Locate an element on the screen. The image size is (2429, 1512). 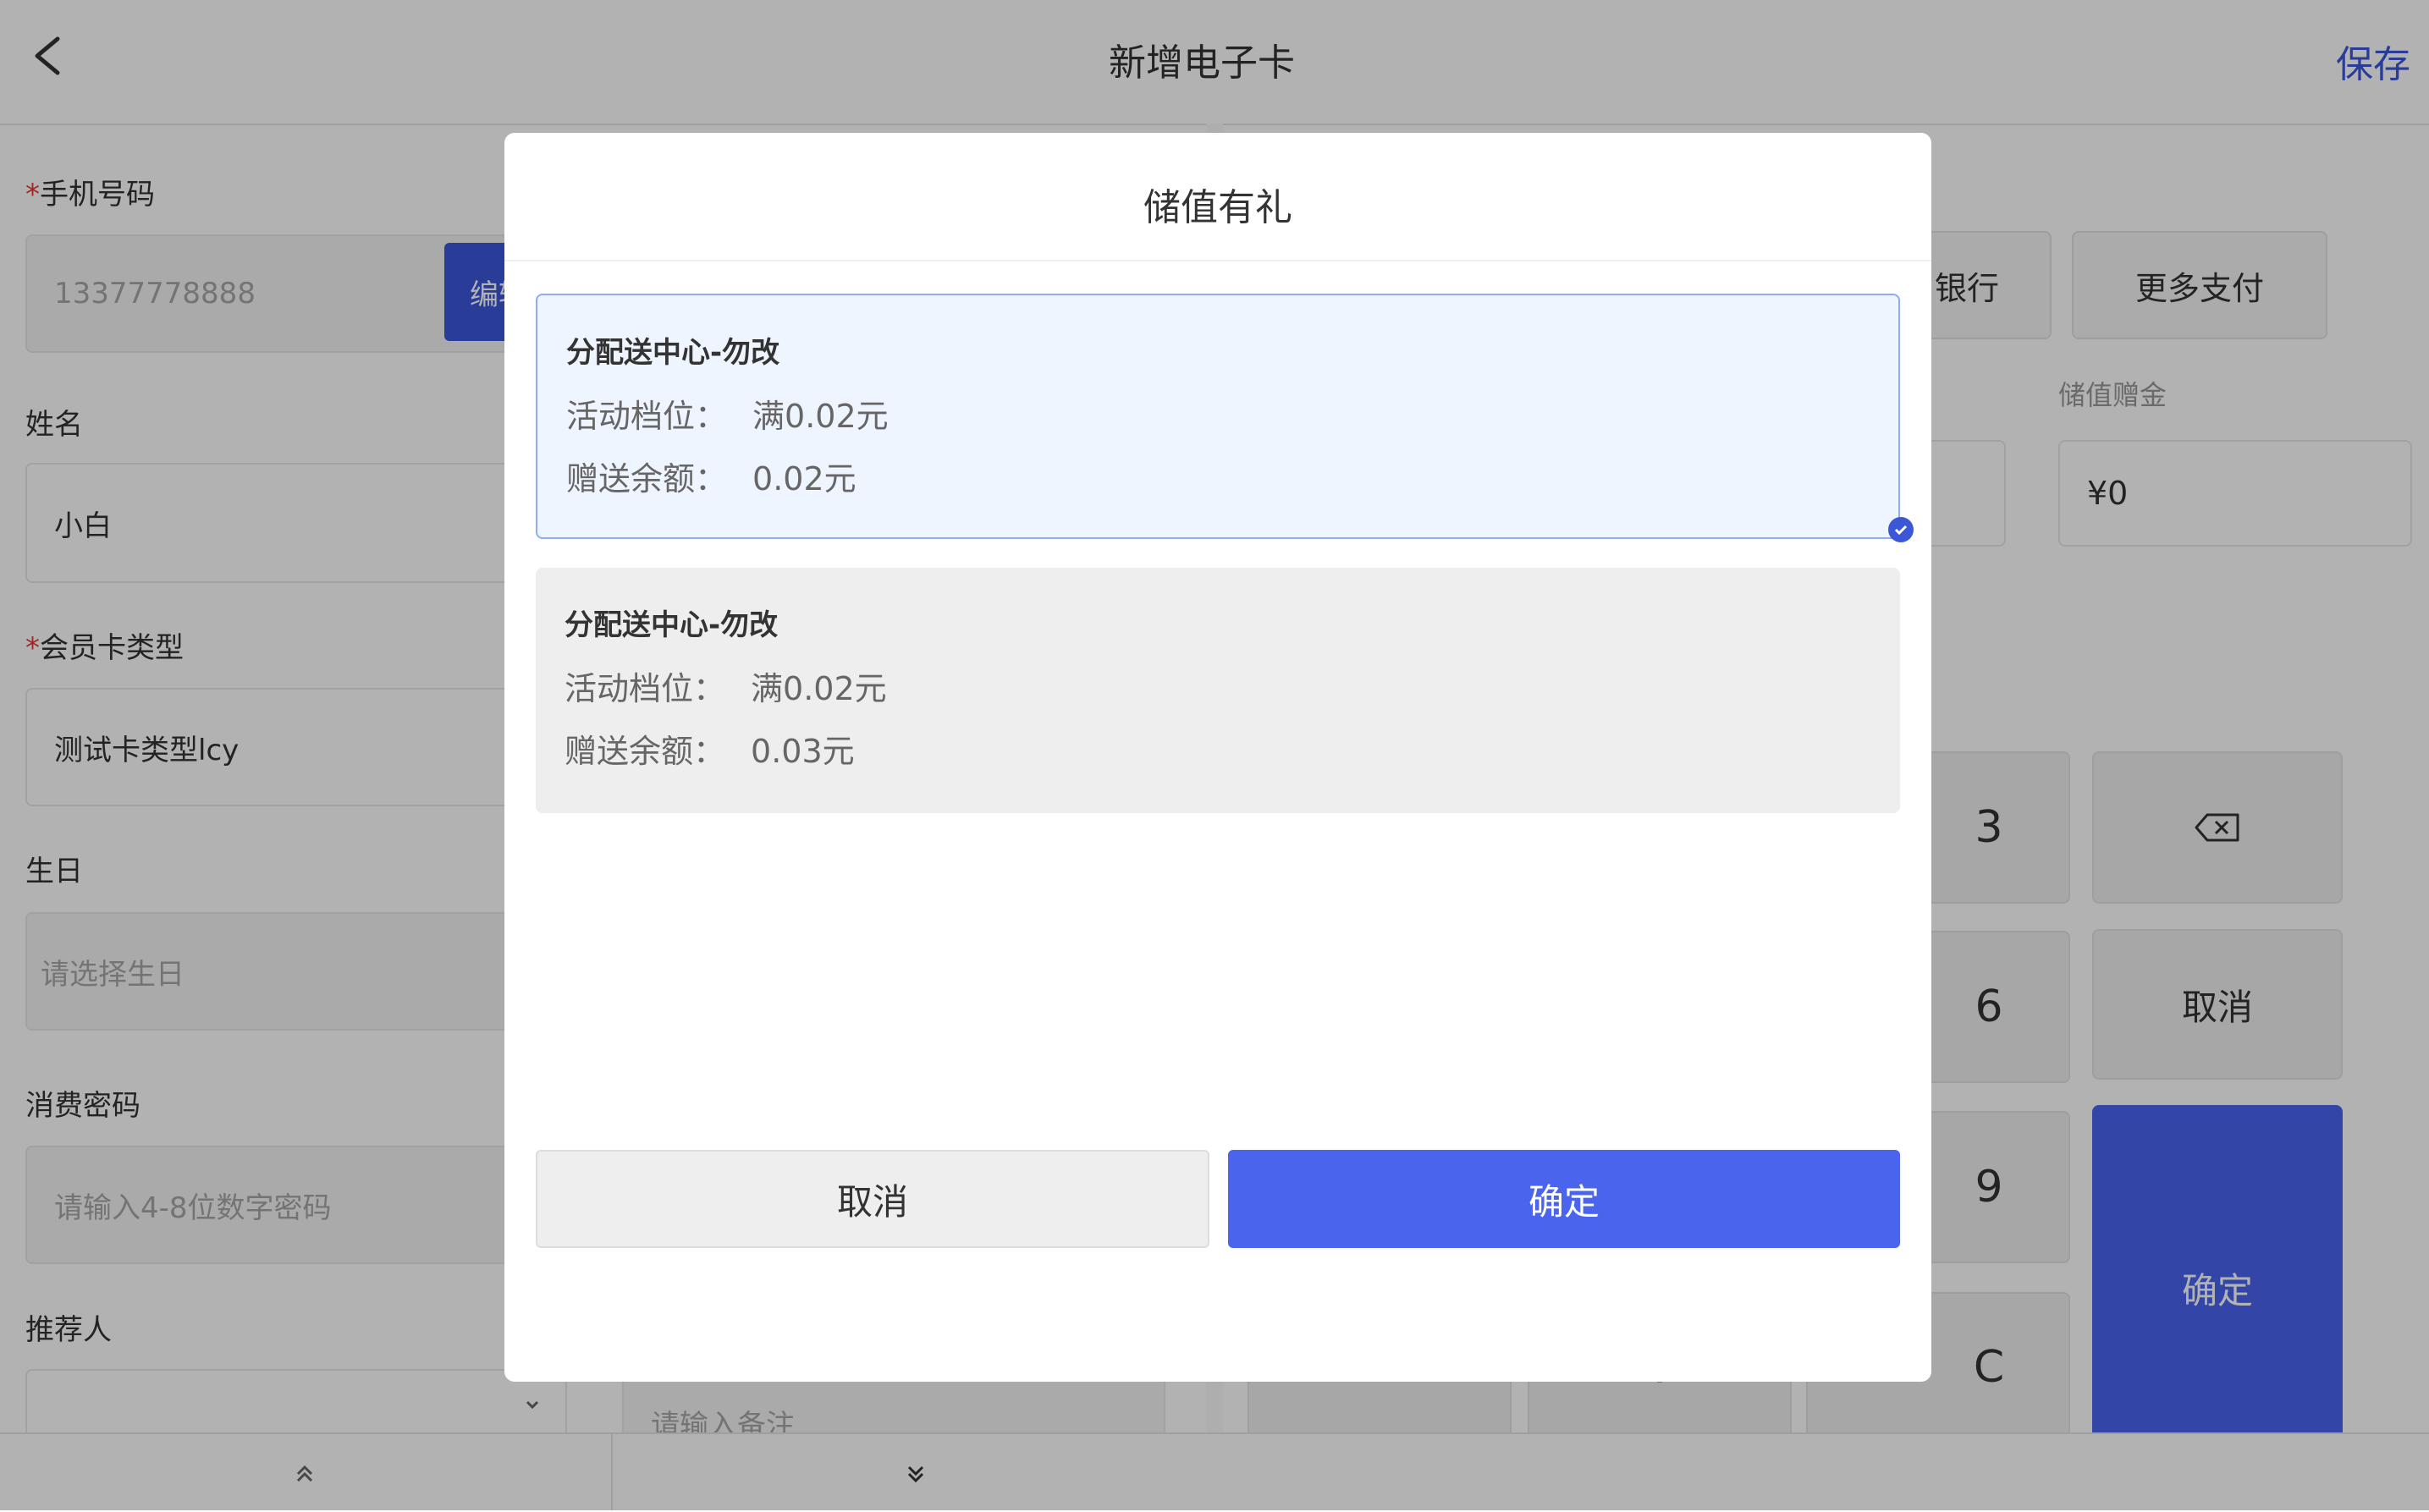
promo-card-1: 分配送中心-勿改 活动档位： 满0.02元 赠送余额： 0.02元 is located at coordinates (1225, 418).